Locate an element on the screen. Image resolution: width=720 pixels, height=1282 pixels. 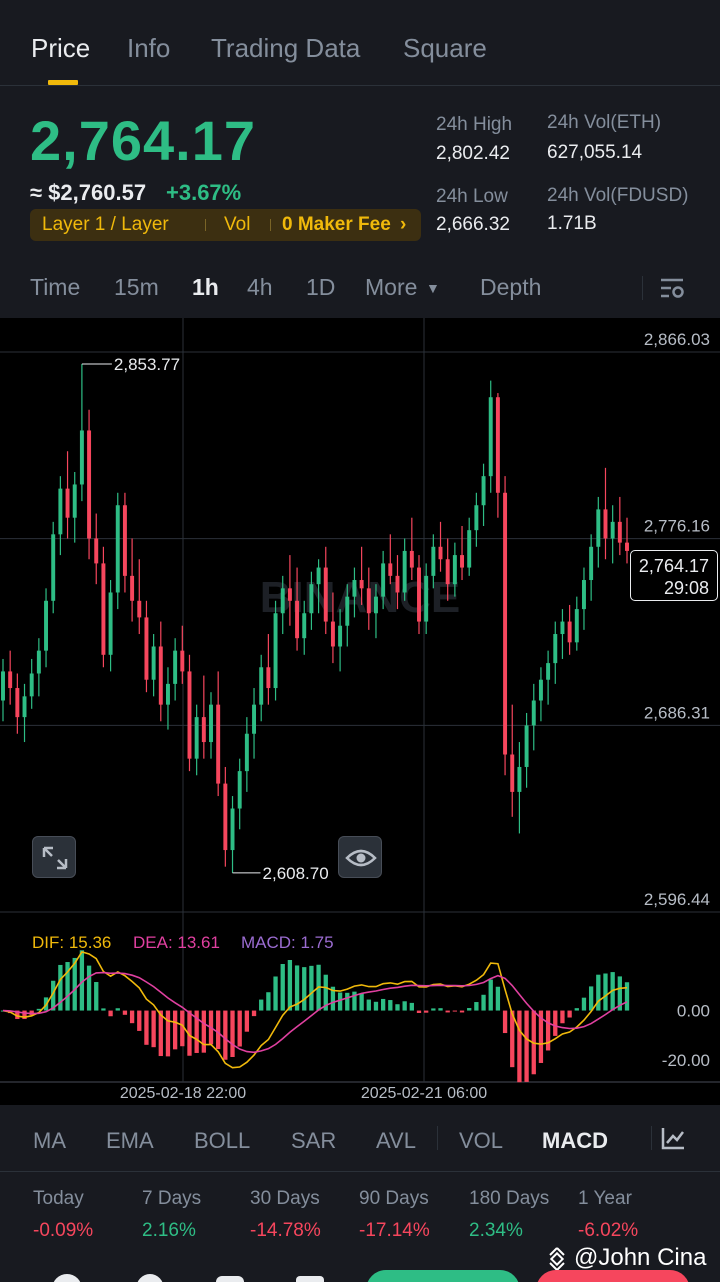
indicator-sar: SAR is located at coordinates (313, 1141).